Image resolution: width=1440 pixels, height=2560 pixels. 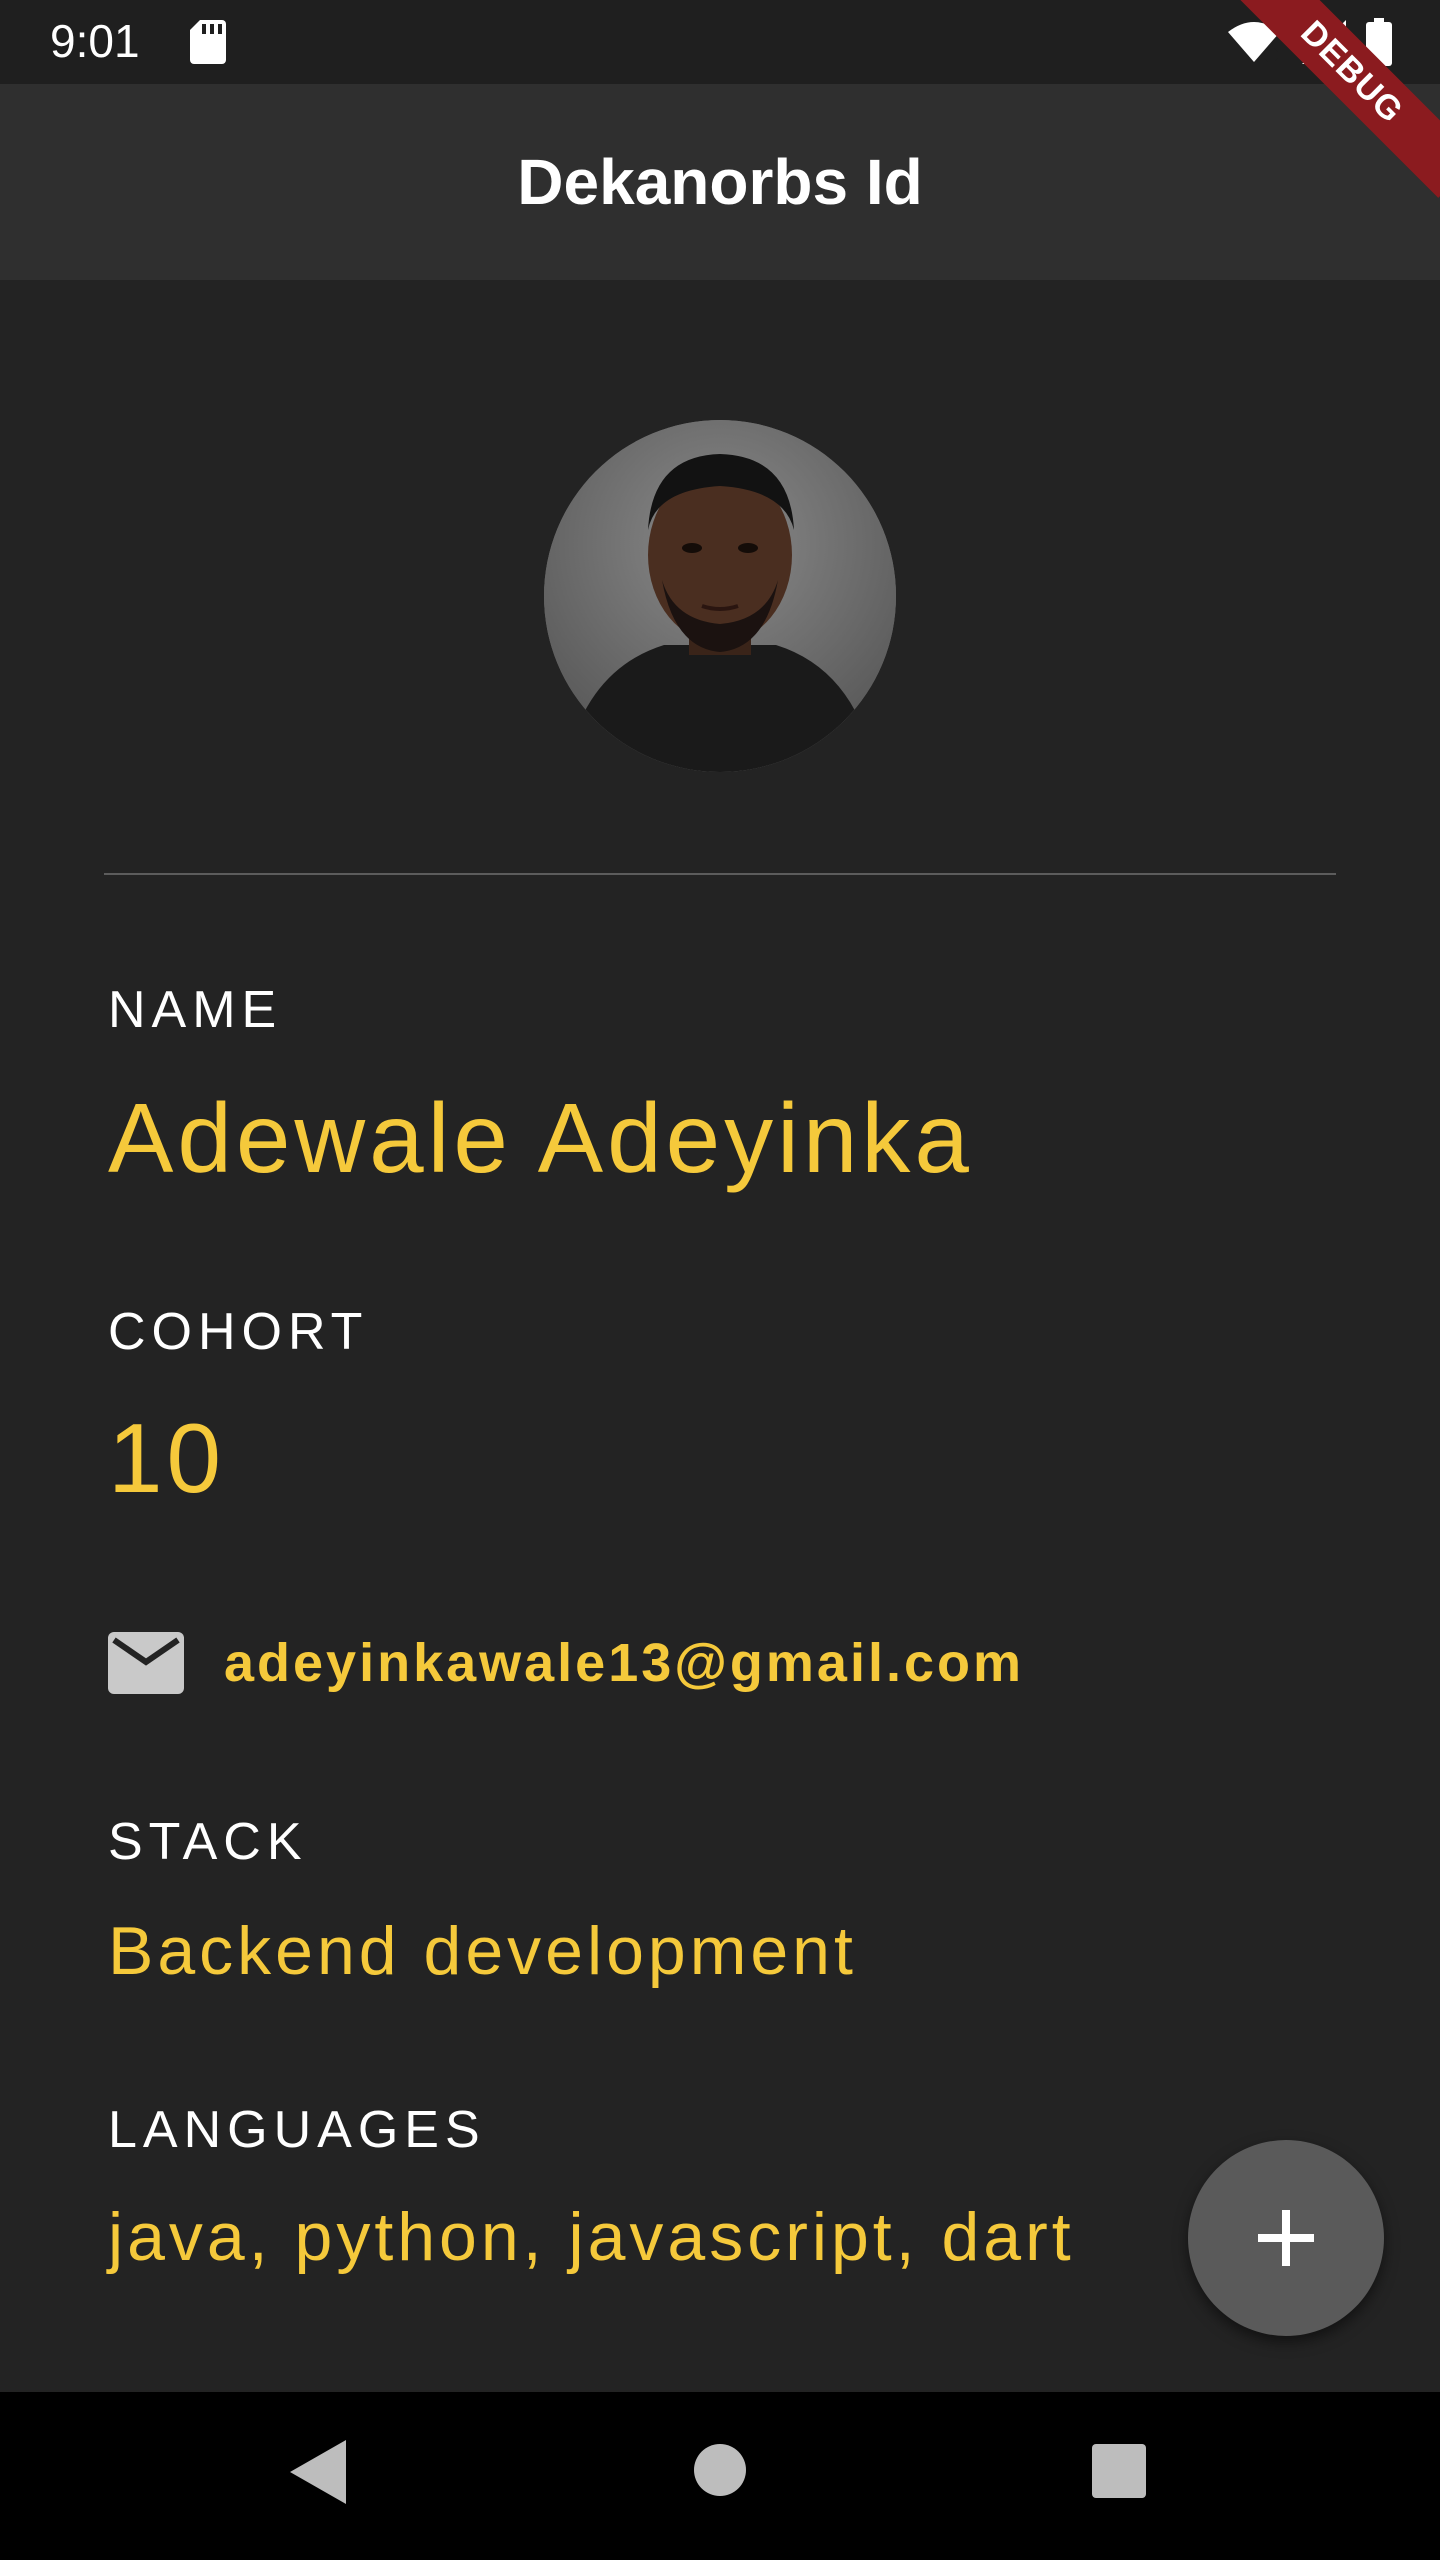 I want to click on status-bar: 9:01, so click(x=720, y=42).